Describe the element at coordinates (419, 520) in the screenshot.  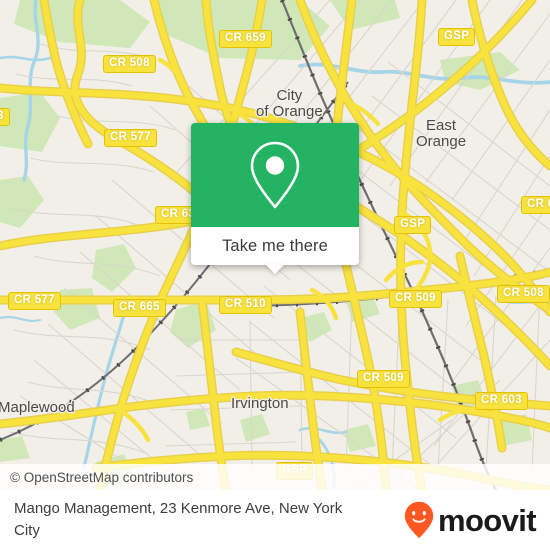
I see `moovit-smiley-pin-icon` at that location.